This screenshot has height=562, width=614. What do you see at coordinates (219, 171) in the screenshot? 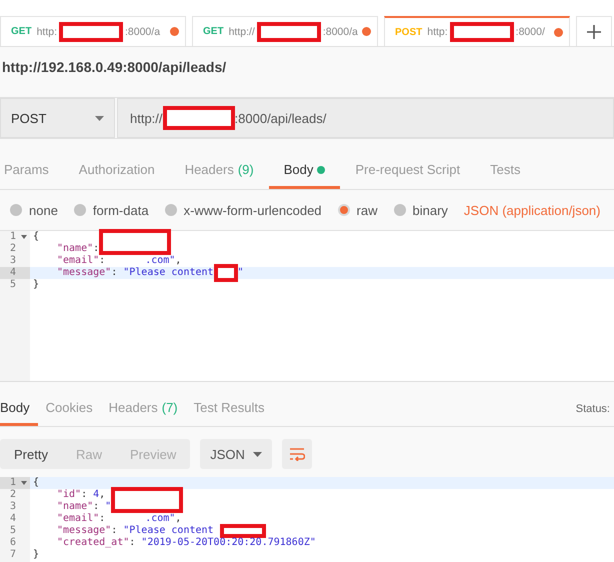
I see `section-tab: Headers (9)` at bounding box center [219, 171].